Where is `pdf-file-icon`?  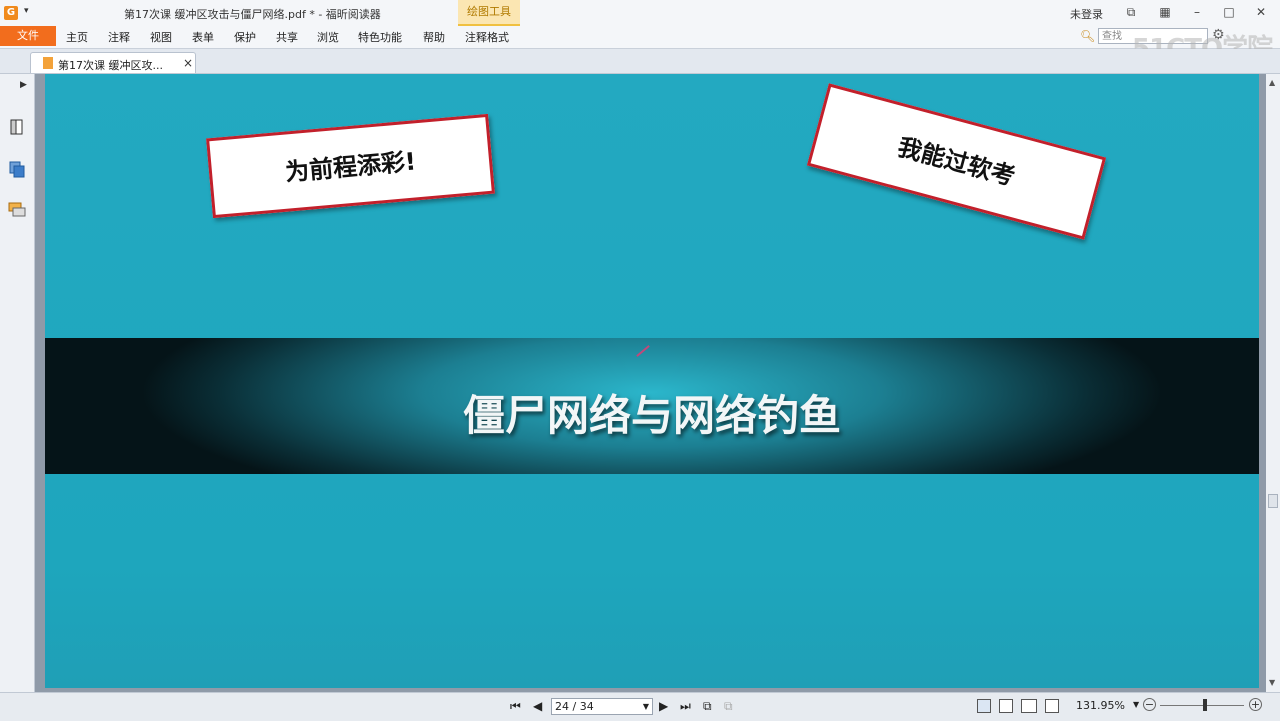
pdf-file-icon is located at coordinates (48, 63).